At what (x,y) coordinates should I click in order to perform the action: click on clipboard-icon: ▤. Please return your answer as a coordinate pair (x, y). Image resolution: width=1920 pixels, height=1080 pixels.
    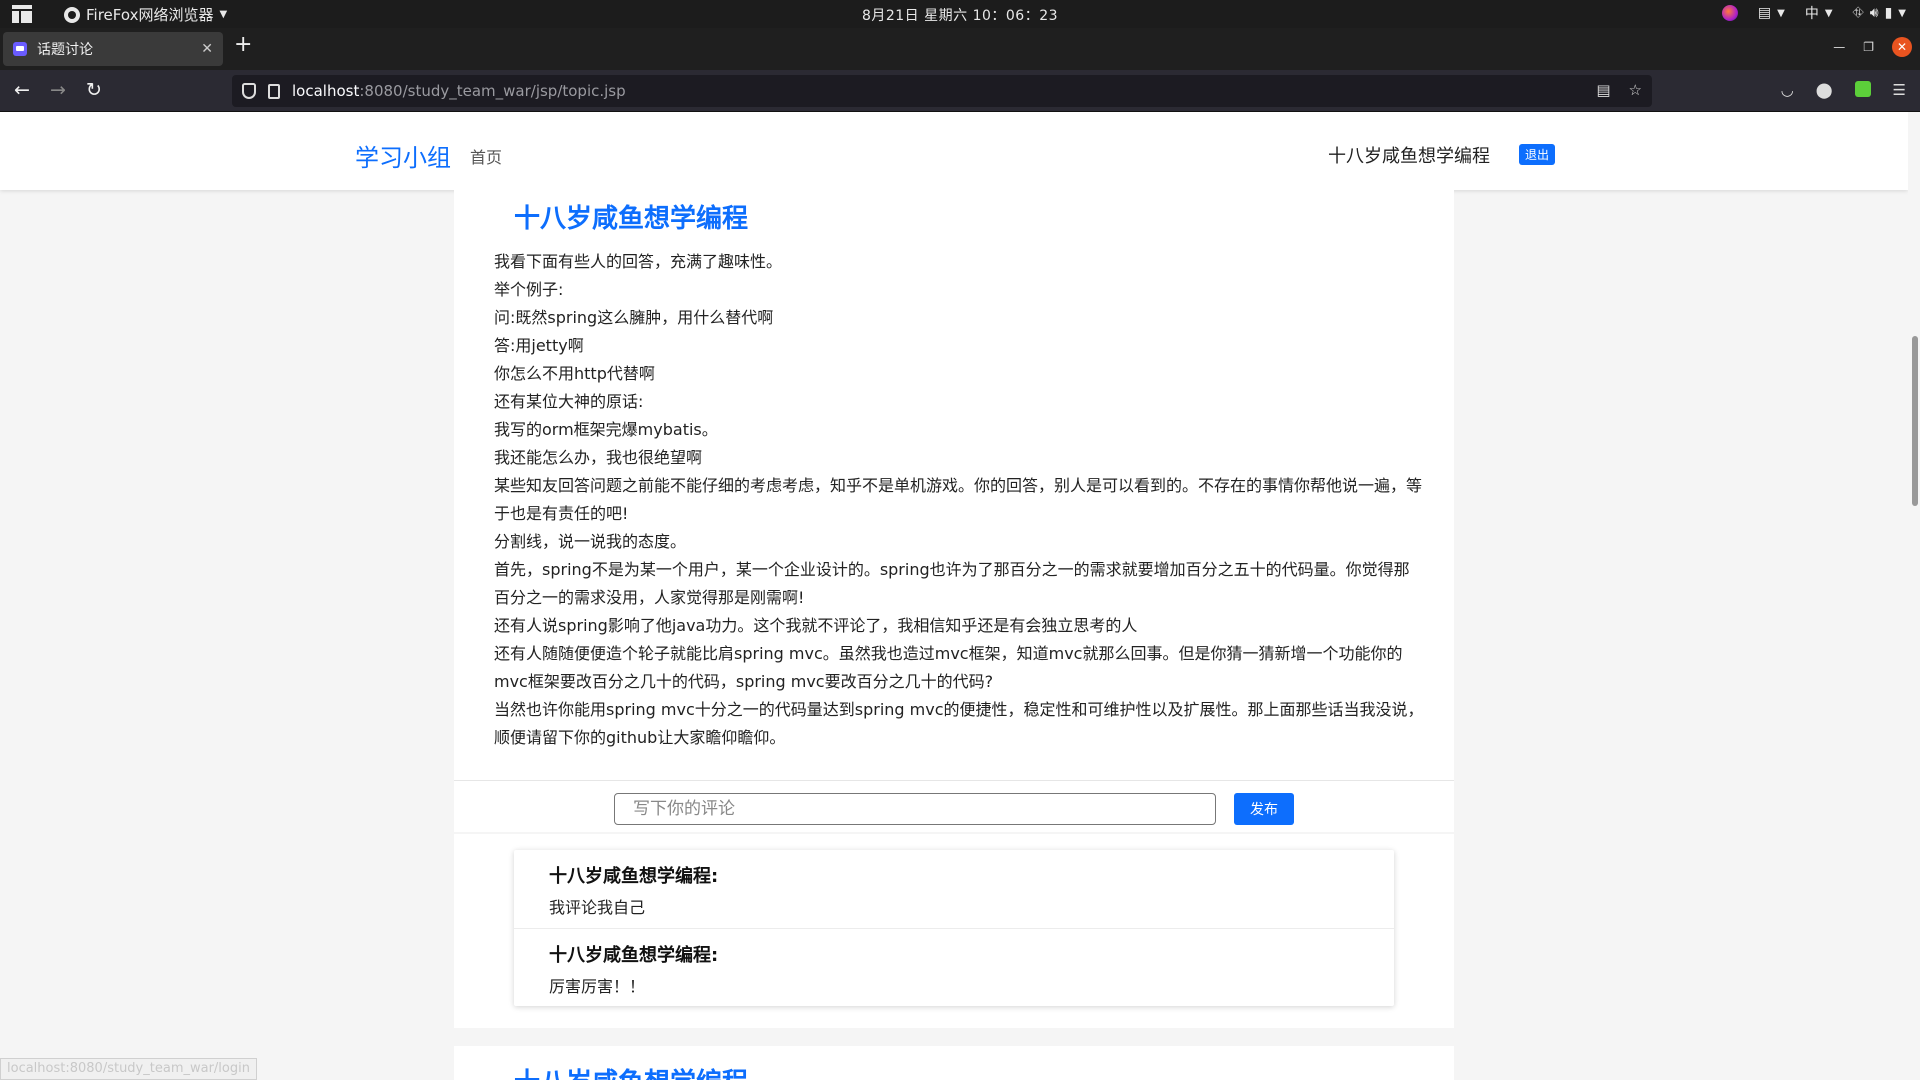
    Looking at the image, I should click on (1764, 13).